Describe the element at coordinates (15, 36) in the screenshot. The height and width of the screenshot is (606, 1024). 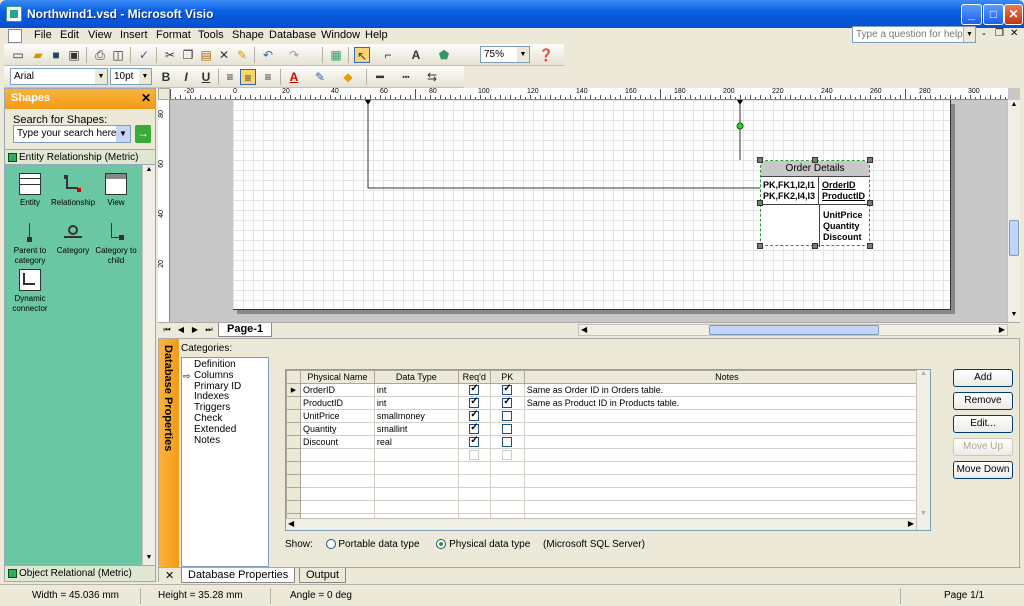
I see `document-icon` at that location.